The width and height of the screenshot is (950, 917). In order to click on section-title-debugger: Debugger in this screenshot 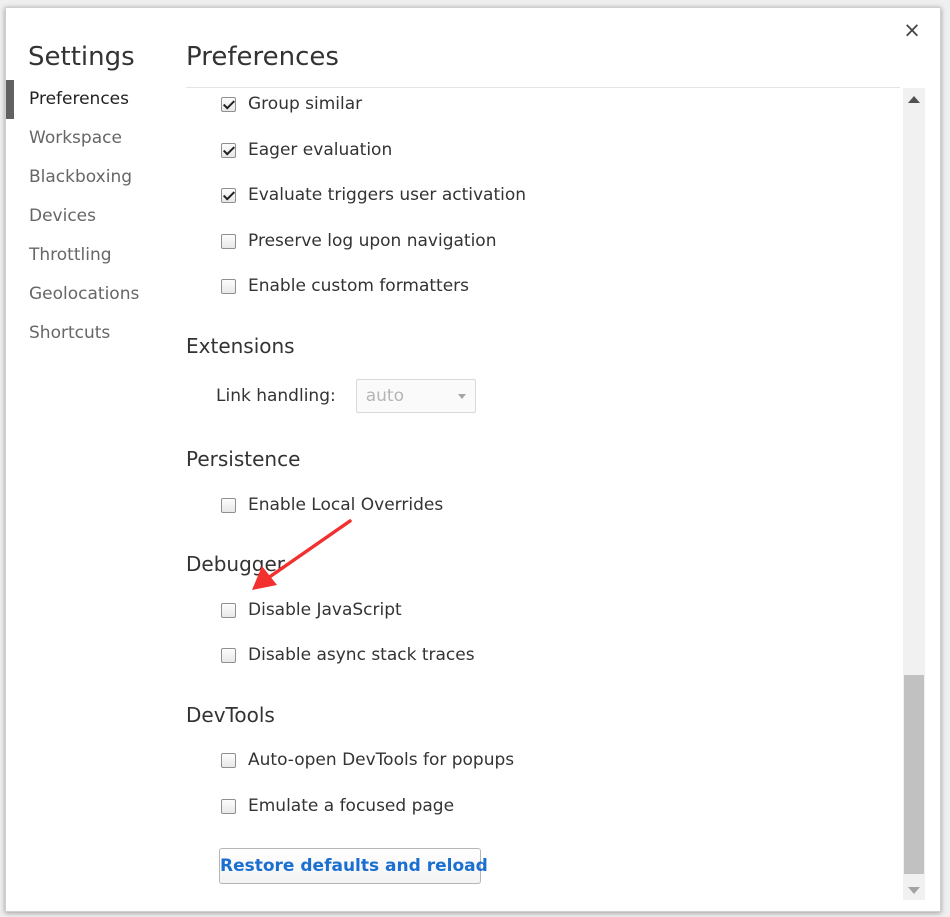, I will do `click(235, 564)`.